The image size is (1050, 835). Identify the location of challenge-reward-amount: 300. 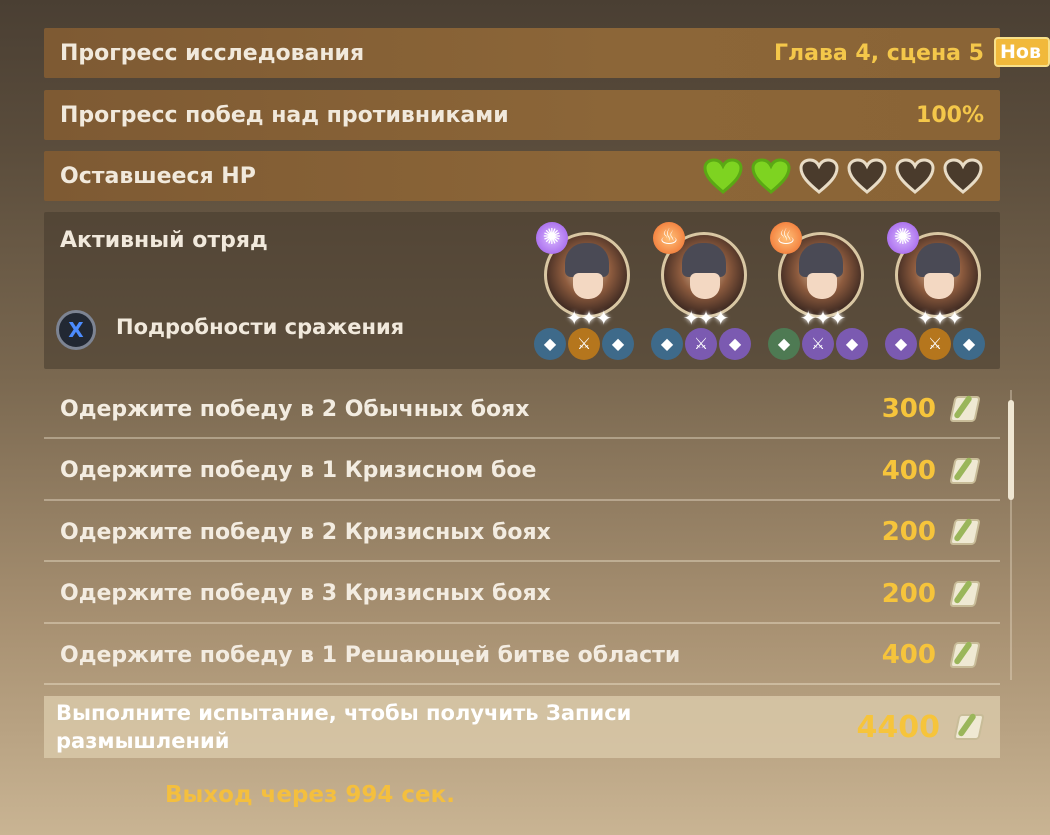
(908, 409).